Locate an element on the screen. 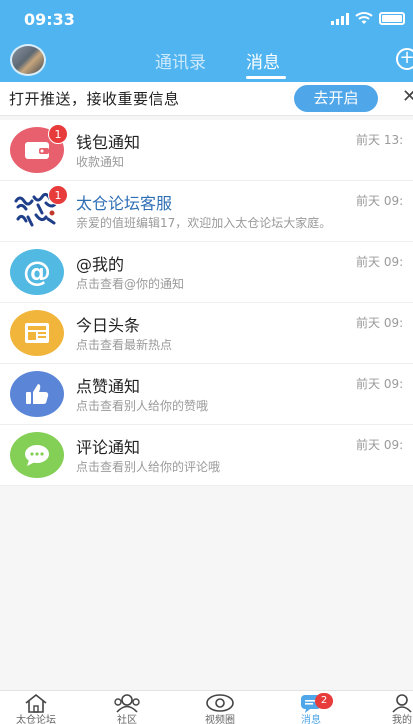 The width and height of the screenshot is (413, 724). bottom-nav: 太仓论坛 社区 视频圈 2 消息 我的 is located at coordinates (206, 707).